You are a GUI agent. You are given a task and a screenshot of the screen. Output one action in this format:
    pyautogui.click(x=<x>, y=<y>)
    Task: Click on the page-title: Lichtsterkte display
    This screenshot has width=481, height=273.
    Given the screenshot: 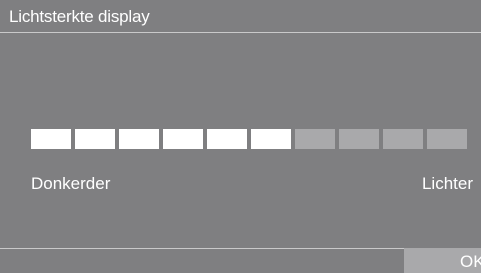 What is the action you would take?
    pyautogui.click(x=79, y=16)
    